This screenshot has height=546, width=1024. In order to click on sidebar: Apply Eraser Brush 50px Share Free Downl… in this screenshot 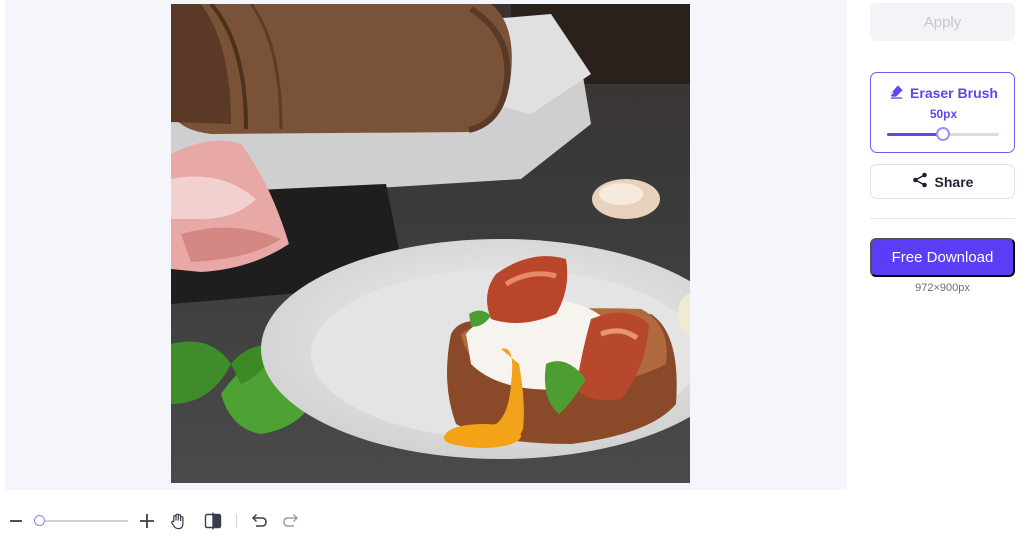, I will do `click(942, 155)`.